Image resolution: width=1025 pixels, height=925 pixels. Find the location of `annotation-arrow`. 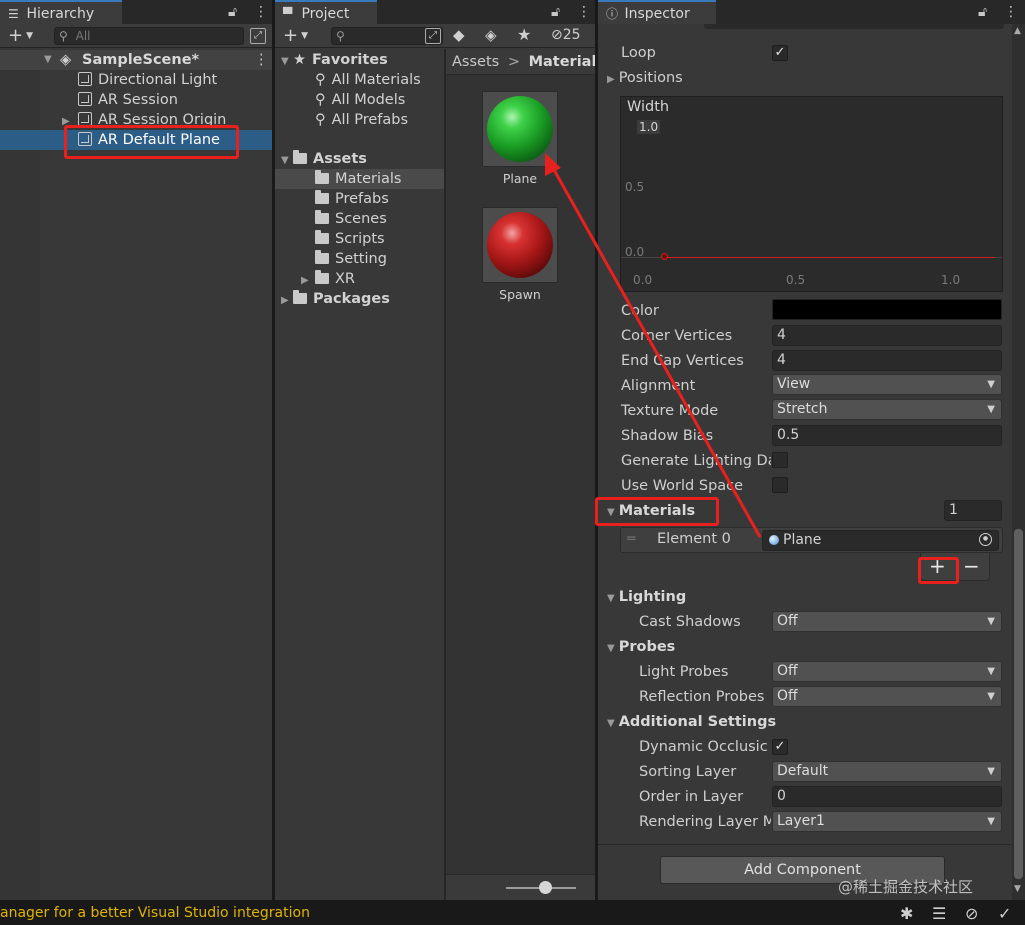

annotation-arrow is located at coordinates (653, 345).